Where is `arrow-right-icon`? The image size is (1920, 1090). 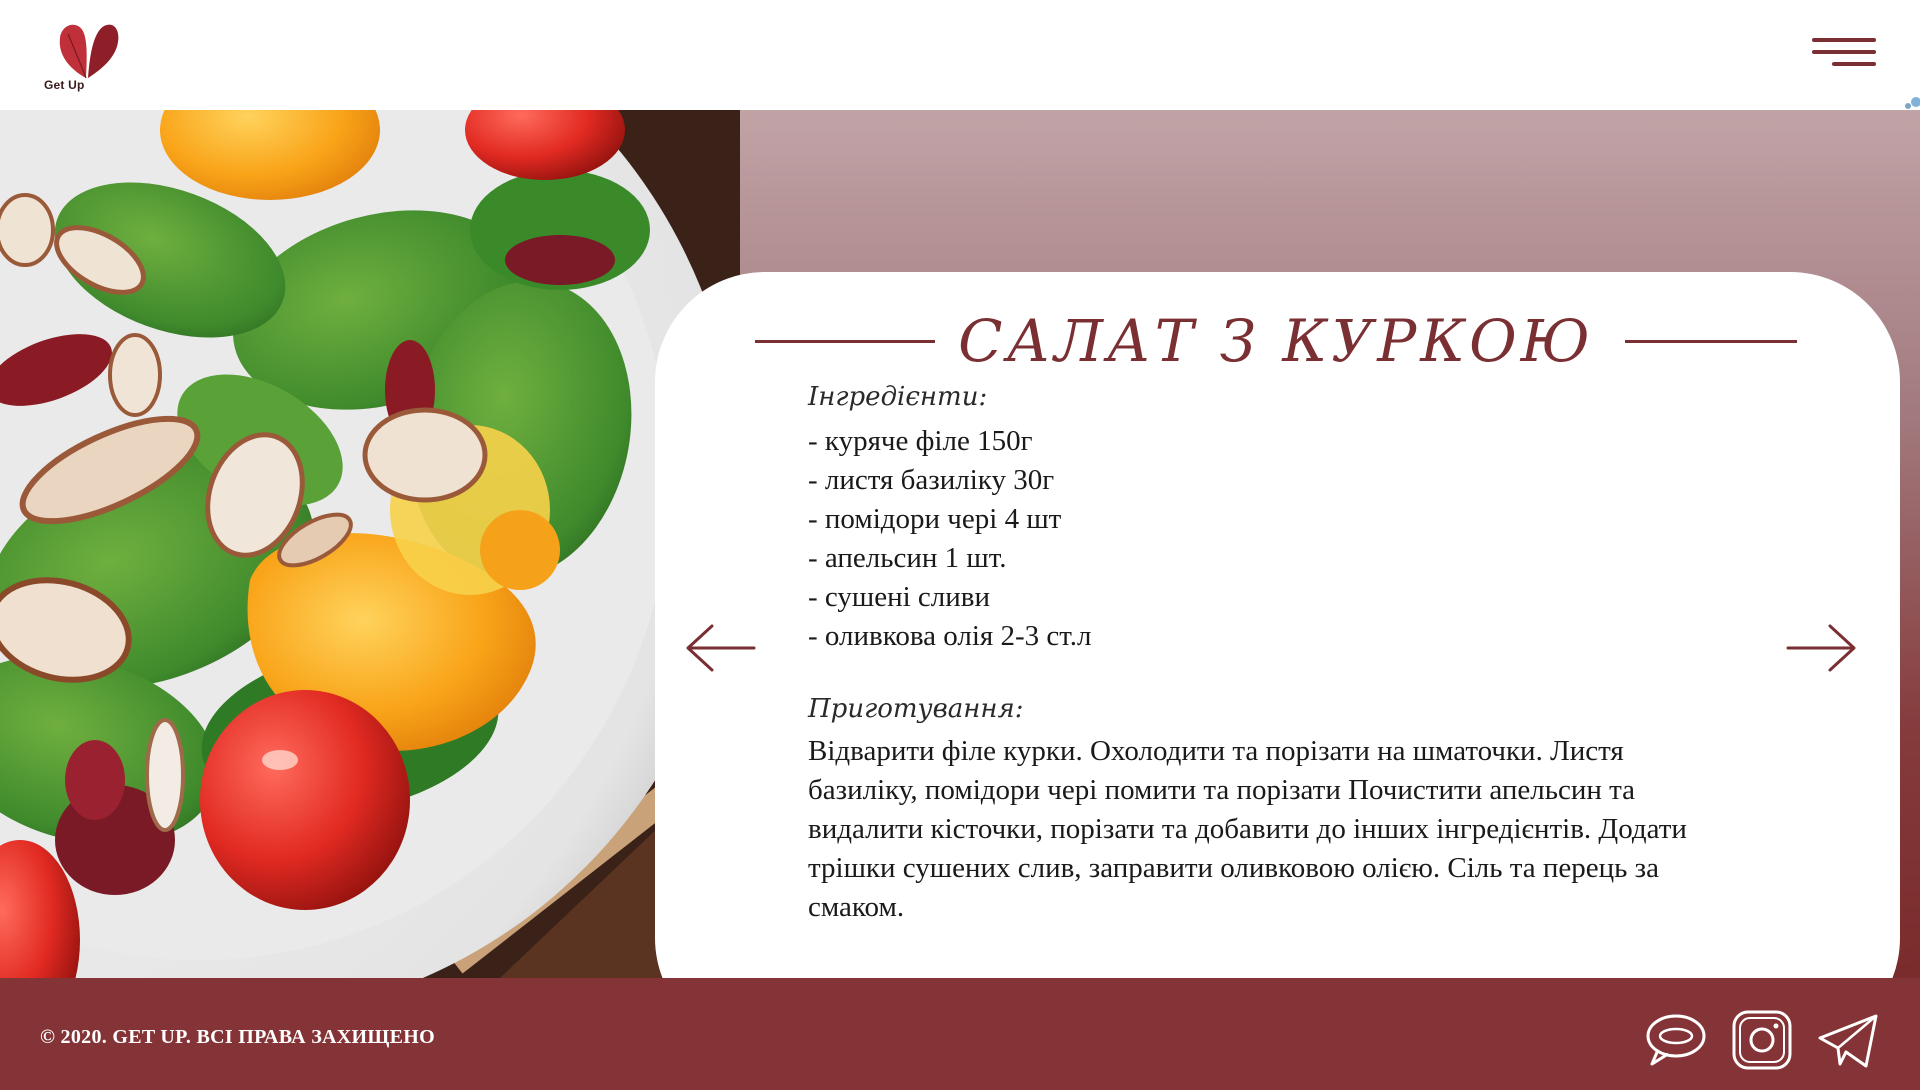 arrow-right-icon is located at coordinates (1822, 648).